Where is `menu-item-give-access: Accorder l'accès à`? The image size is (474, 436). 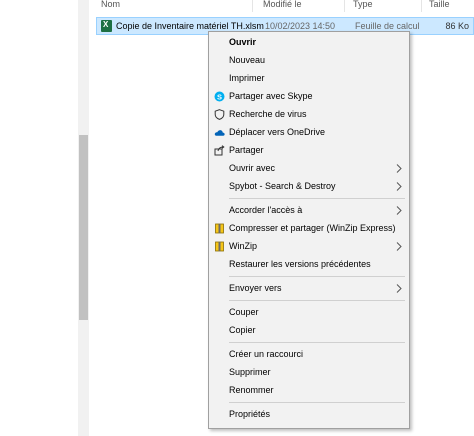
menu-item-give-access: Accorder l'accès à is located at coordinates (309, 211).